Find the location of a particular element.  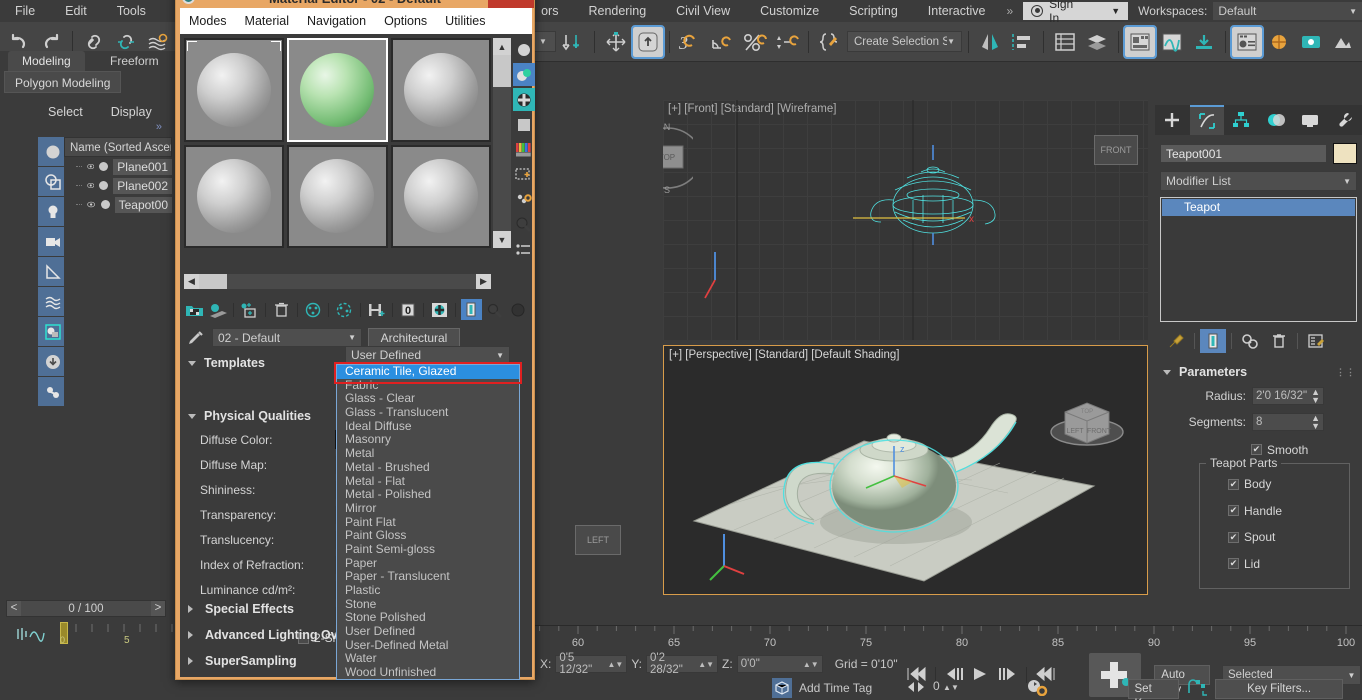

render-production-icon is located at coordinates (1311, 42).